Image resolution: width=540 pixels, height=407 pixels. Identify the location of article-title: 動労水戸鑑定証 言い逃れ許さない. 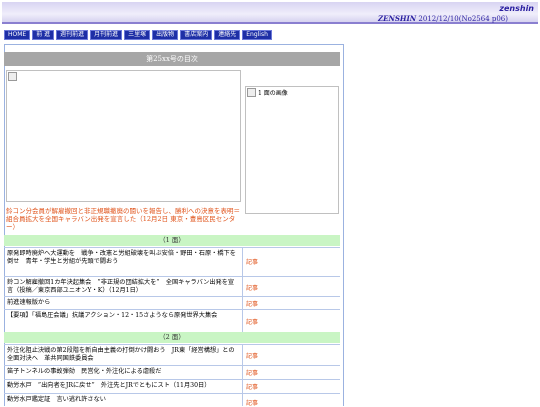
(56, 399).